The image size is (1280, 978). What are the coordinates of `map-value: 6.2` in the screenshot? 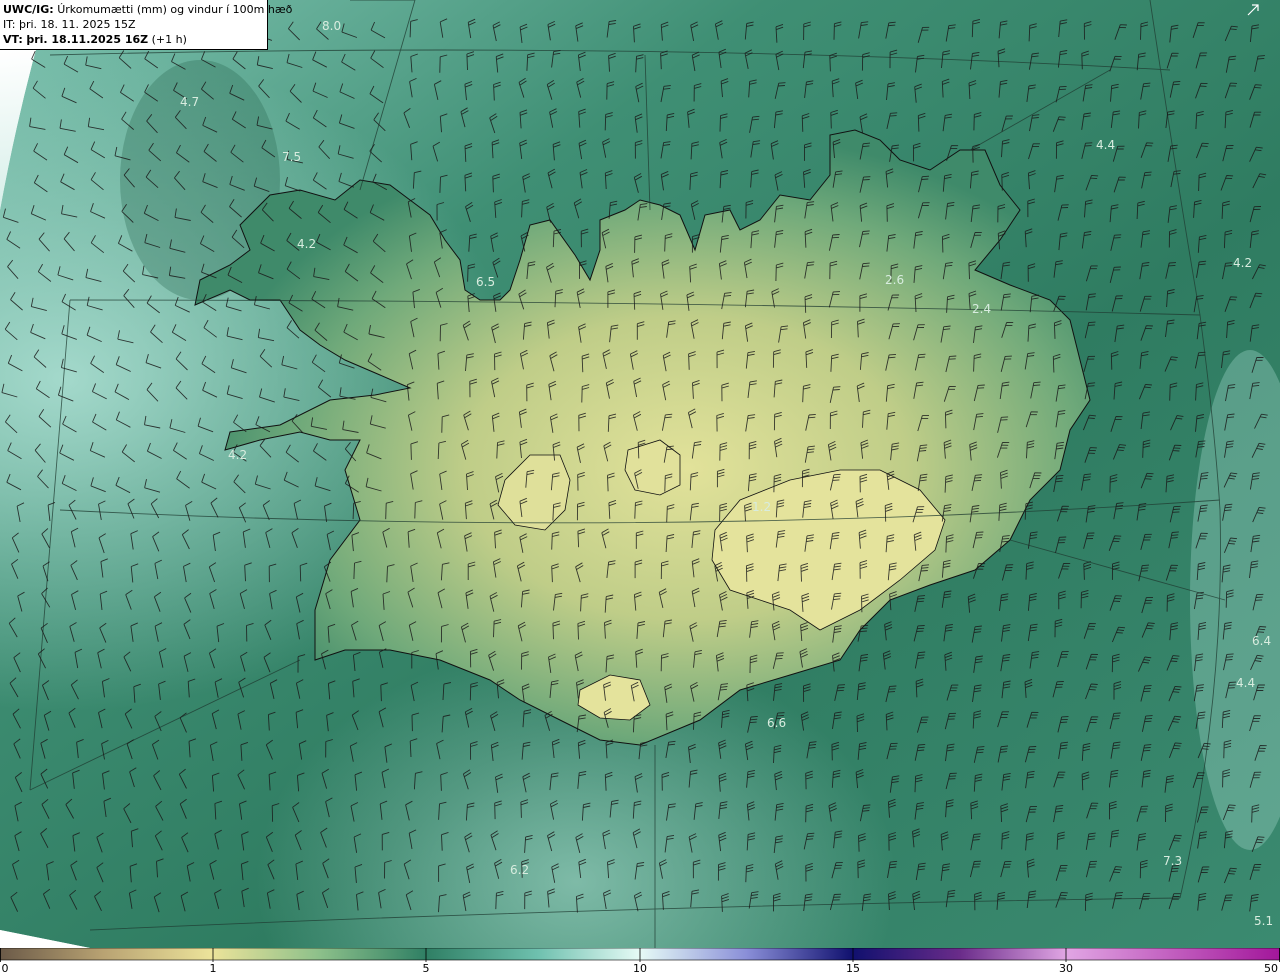 It's located at (519, 870).